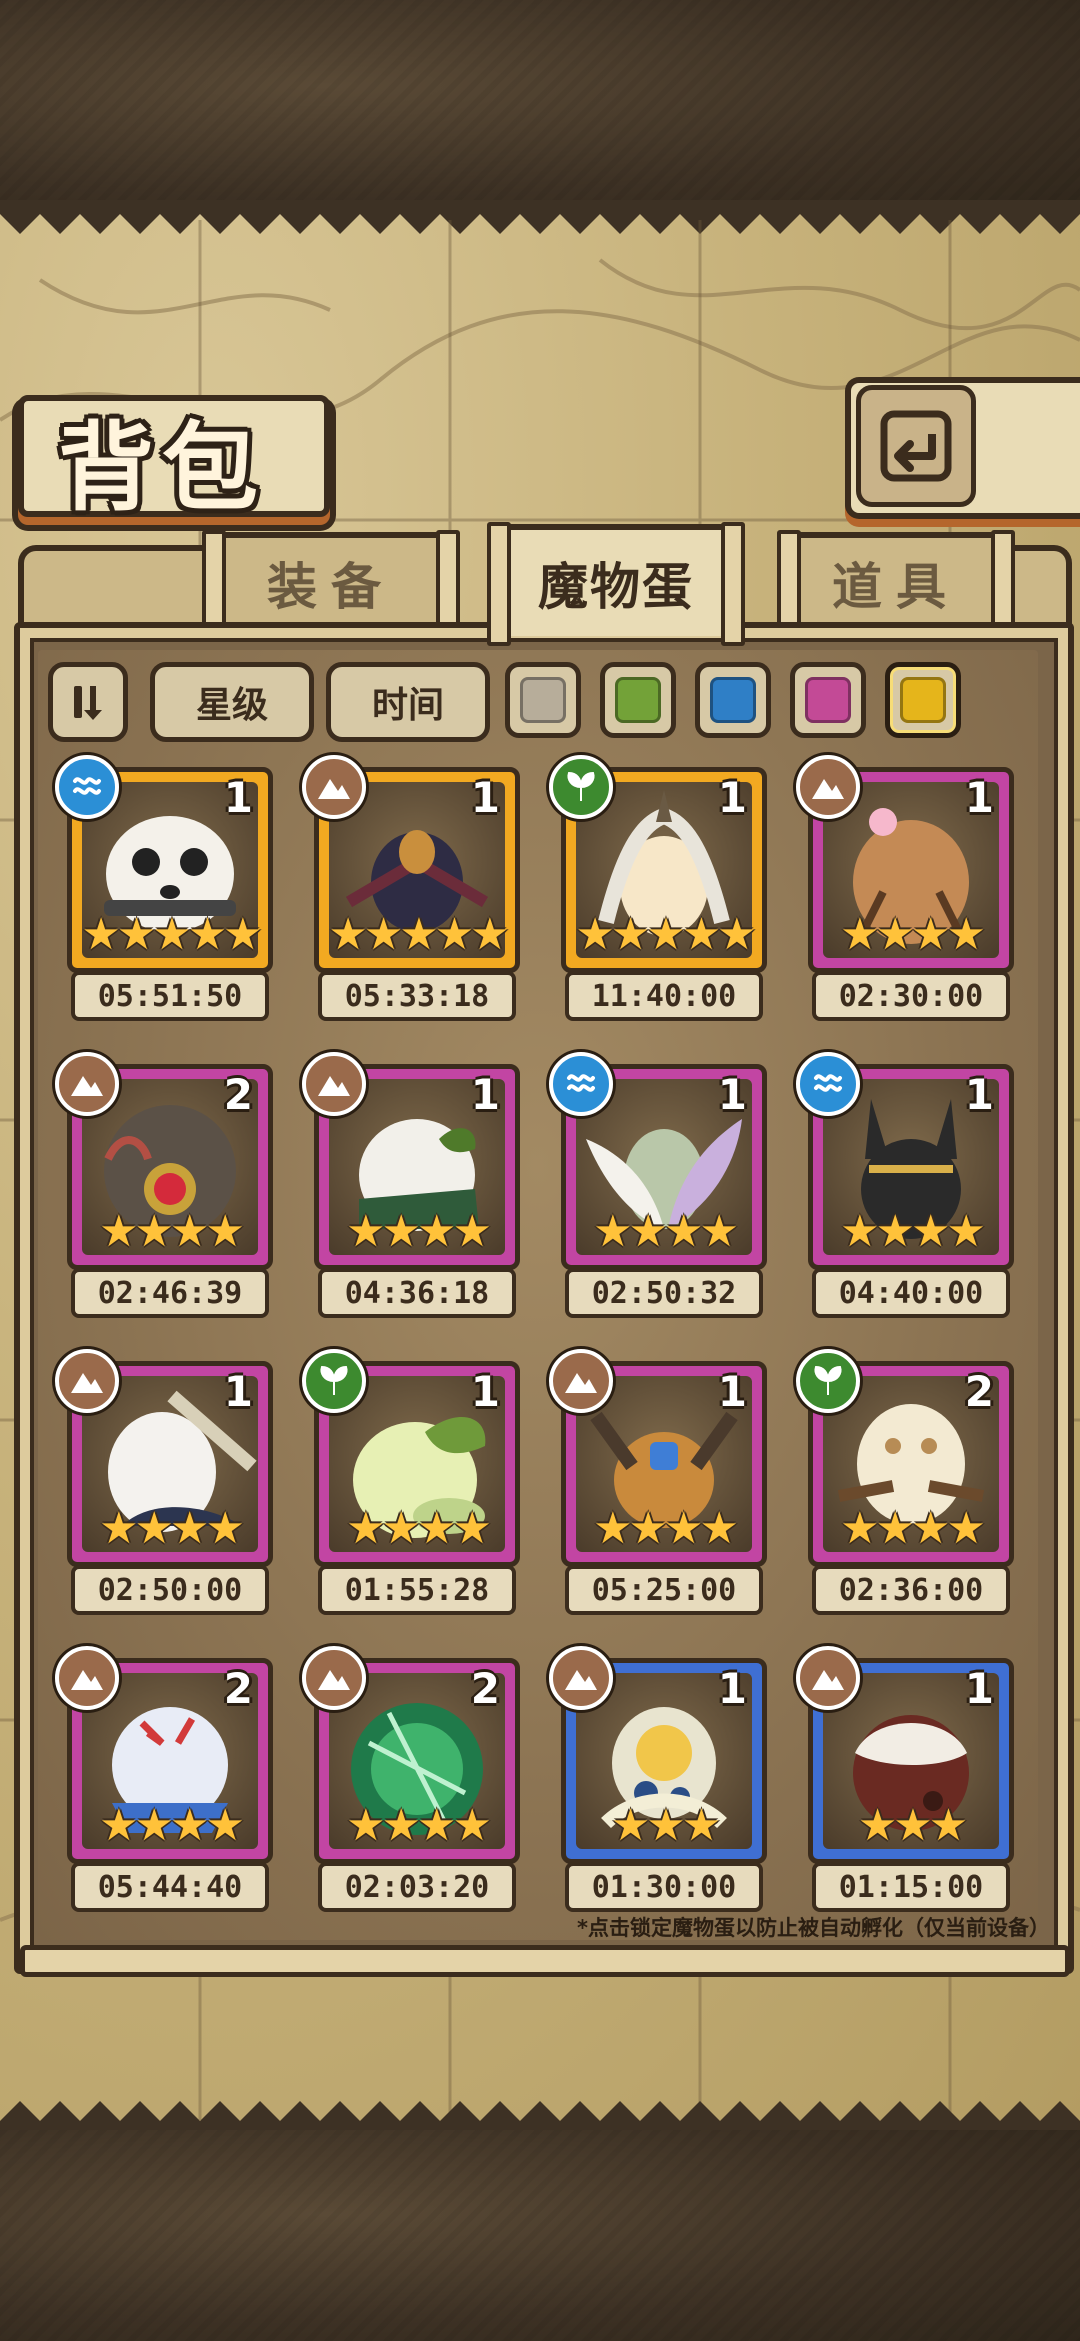 This screenshot has height=2341, width=1080. I want to click on hatch-timer: 02:30:00, so click(911, 996).